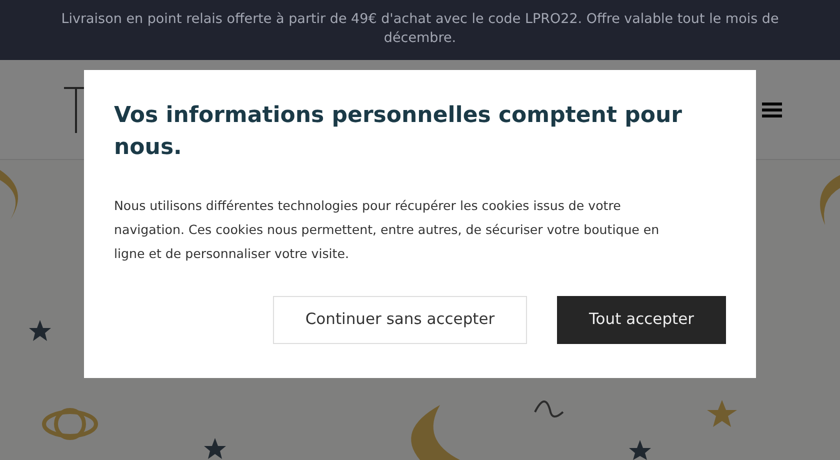 This screenshot has height=460, width=840. I want to click on accept-all-button: Tout accepter, so click(641, 320).